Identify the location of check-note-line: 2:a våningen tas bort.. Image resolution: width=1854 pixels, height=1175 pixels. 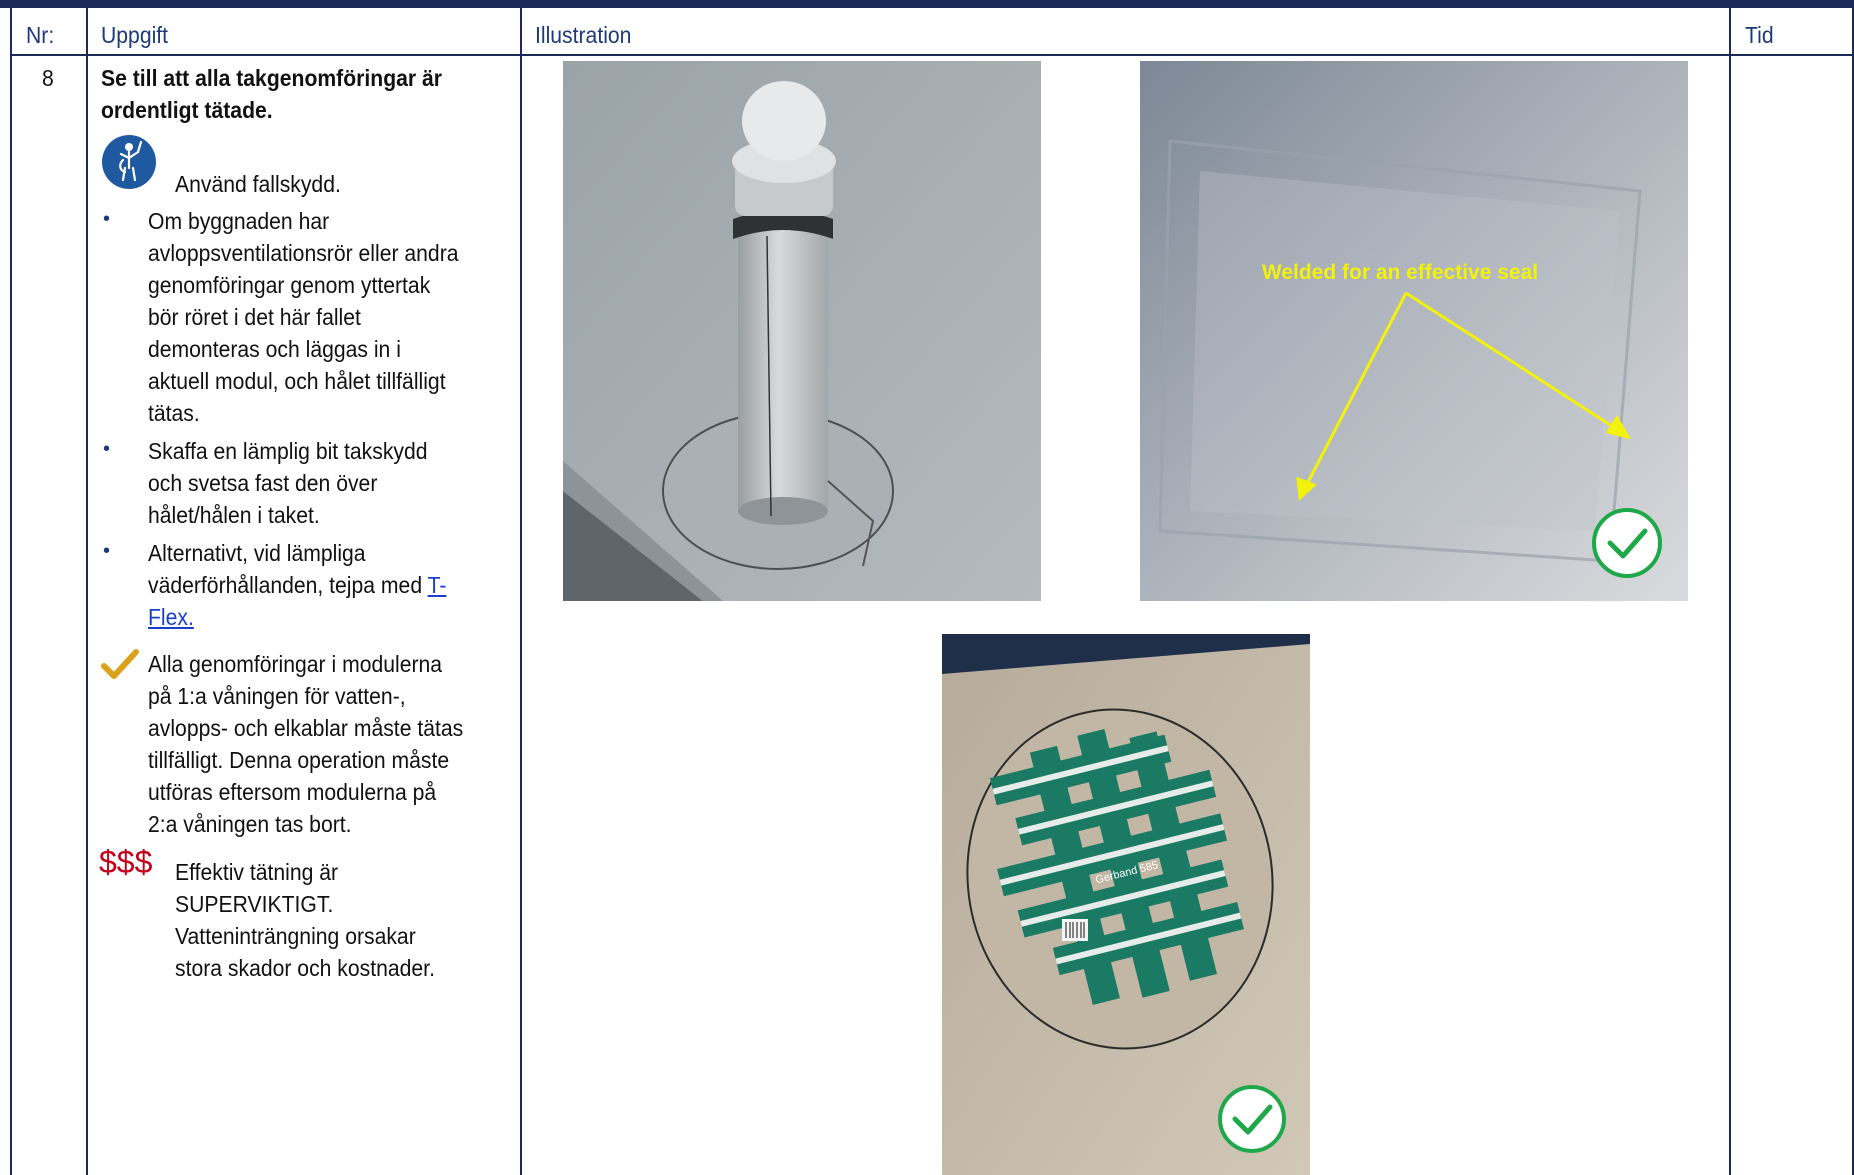
(250, 824).